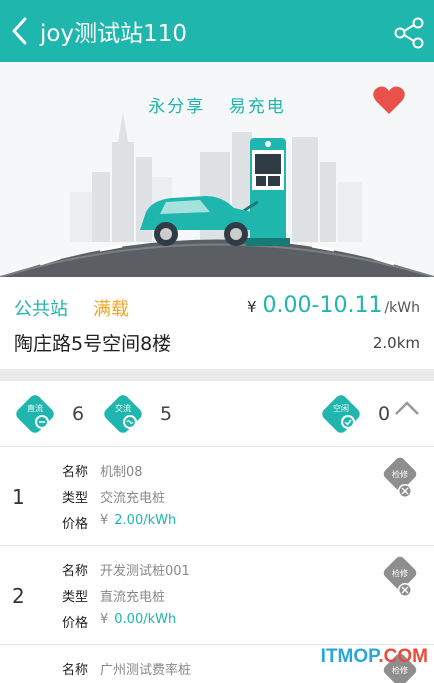 The height and width of the screenshot is (683, 434). I want to click on favorite-heart-icon, so click(389, 100).